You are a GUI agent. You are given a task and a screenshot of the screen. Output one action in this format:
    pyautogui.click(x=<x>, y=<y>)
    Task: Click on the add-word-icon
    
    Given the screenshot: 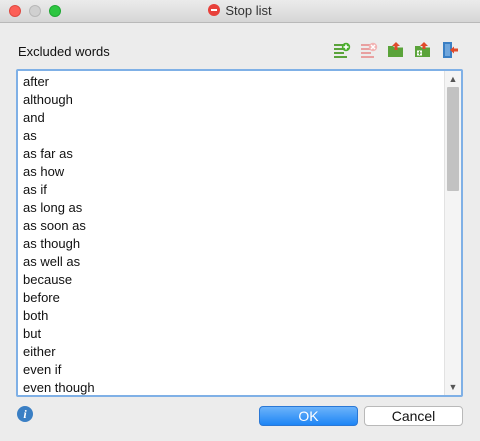 What is the action you would take?
    pyautogui.click(x=342, y=50)
    